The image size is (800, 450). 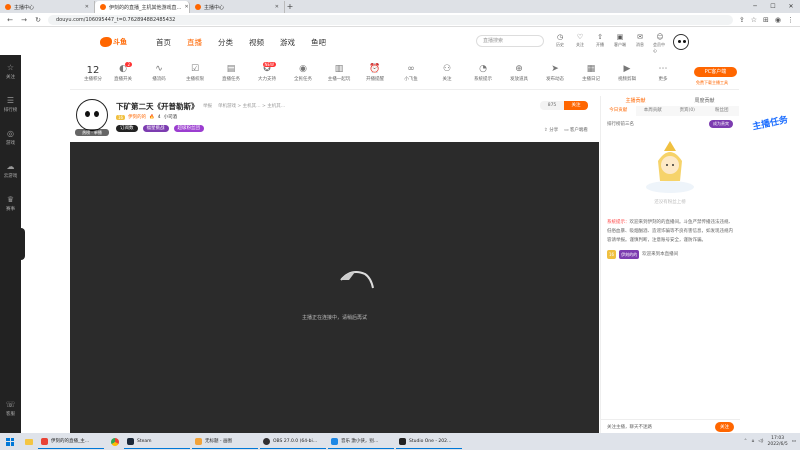 I want to click on rail-item-cloud-game: ☁ 云游戏, so click(x=10, y=170).